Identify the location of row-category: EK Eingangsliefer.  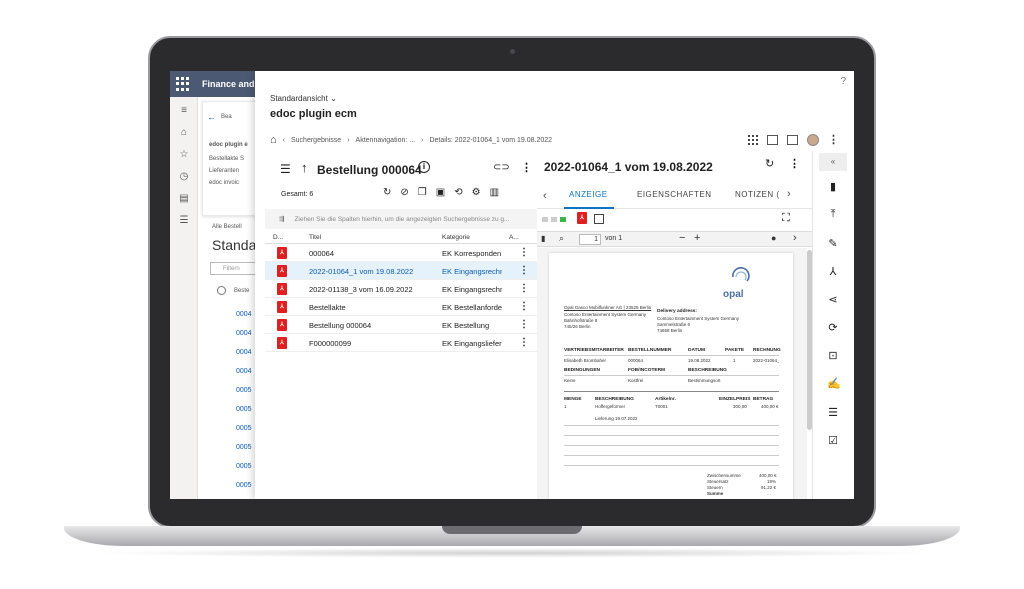
(472, 343).